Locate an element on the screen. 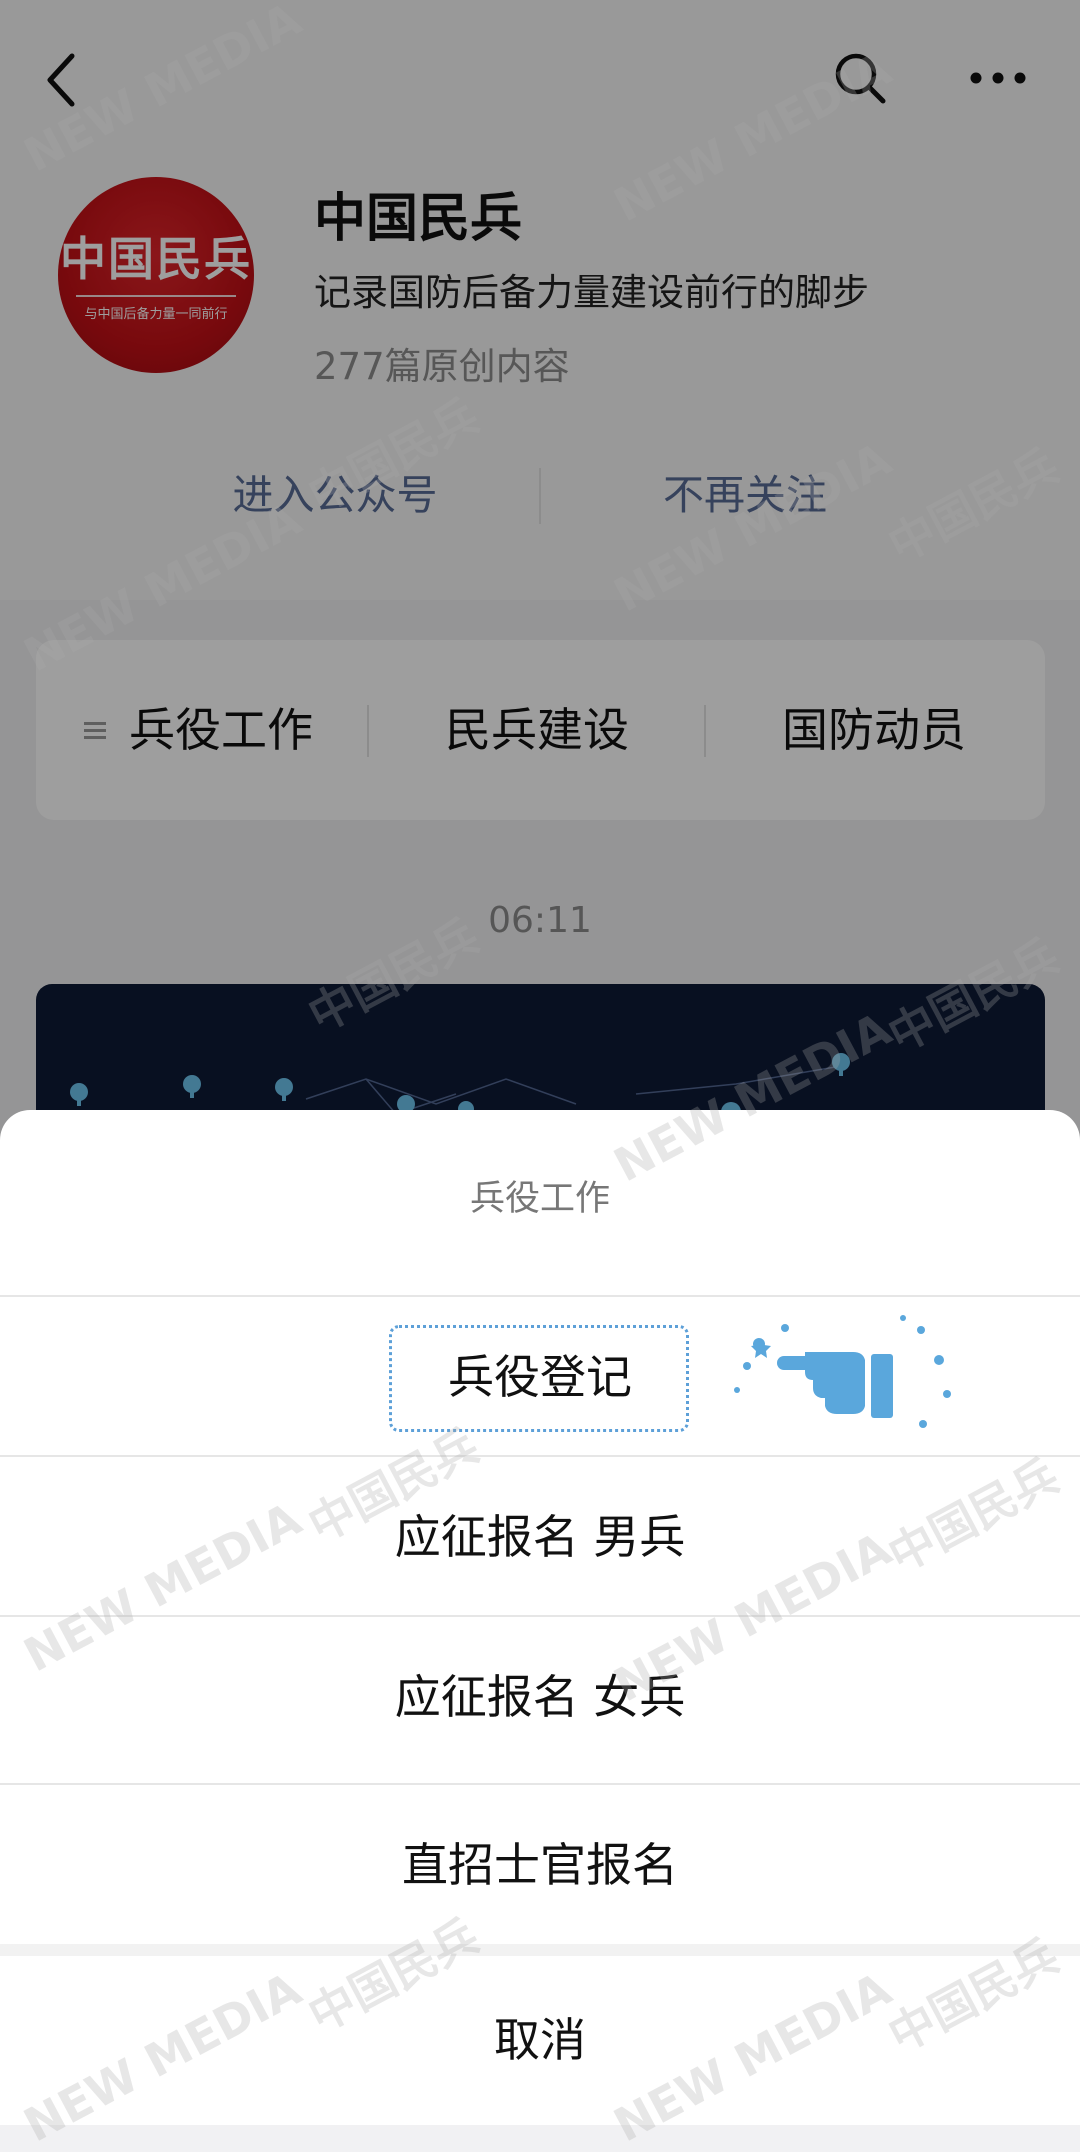  highlight-frame is located at coordinates (539, 1378).